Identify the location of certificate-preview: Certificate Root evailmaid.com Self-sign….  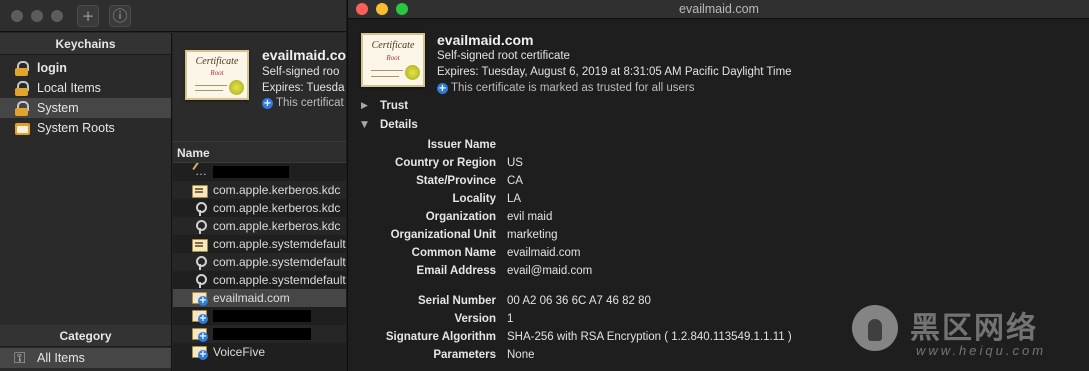
(259, 87).